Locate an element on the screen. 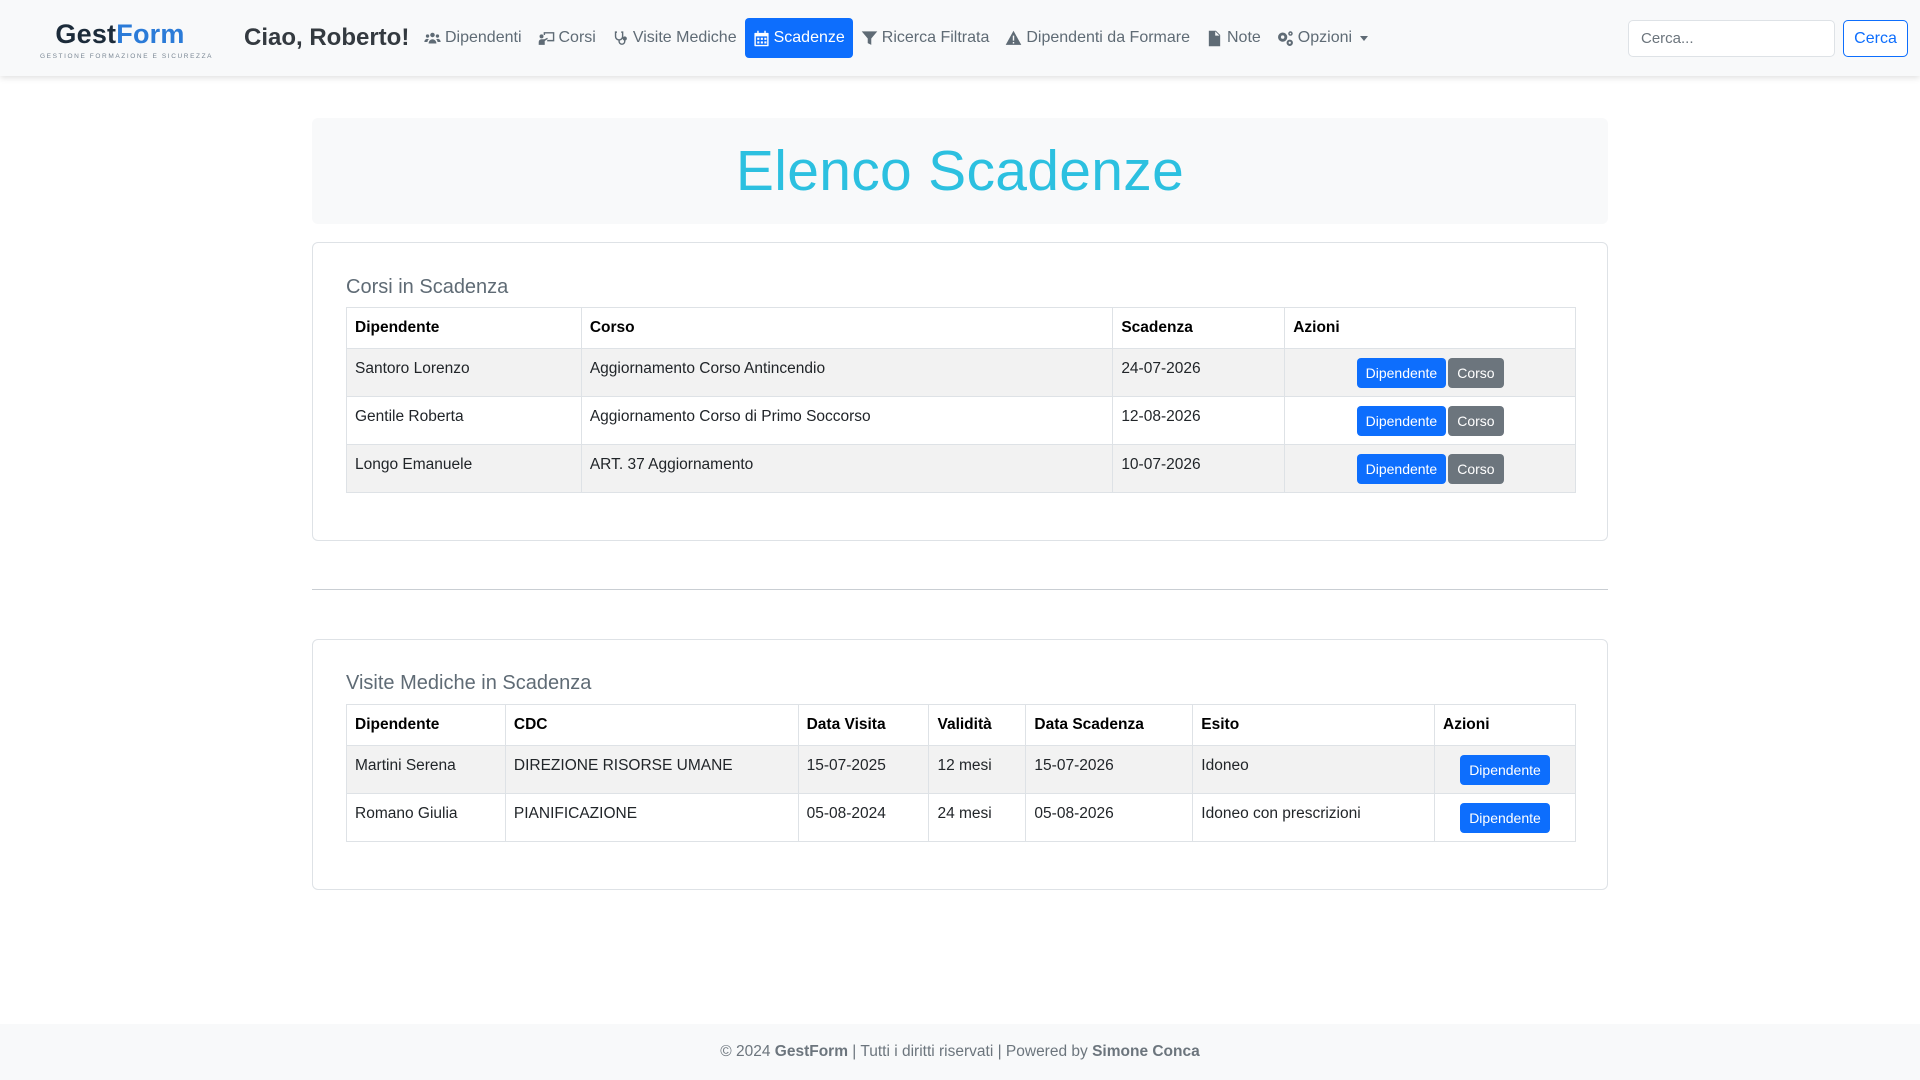  nav-dipendenti: Dipendenti is located at coordinates (473, 38).